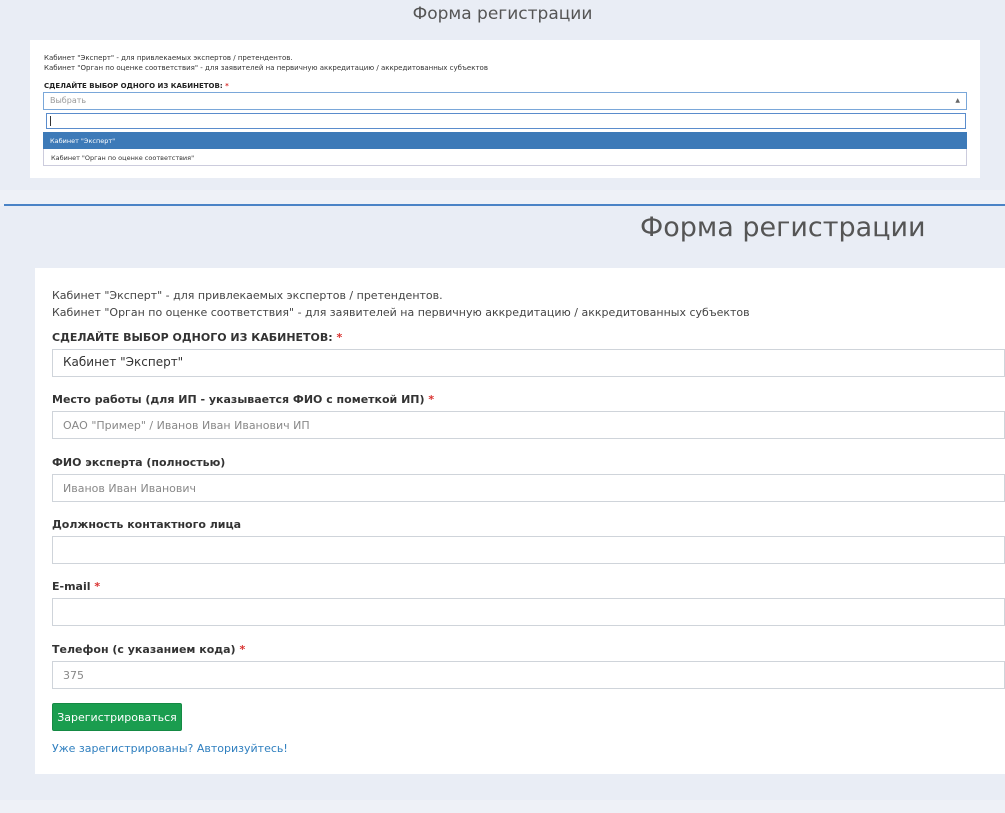  I want to click on register-button: Зарегистрироваться, so click(117, 717).